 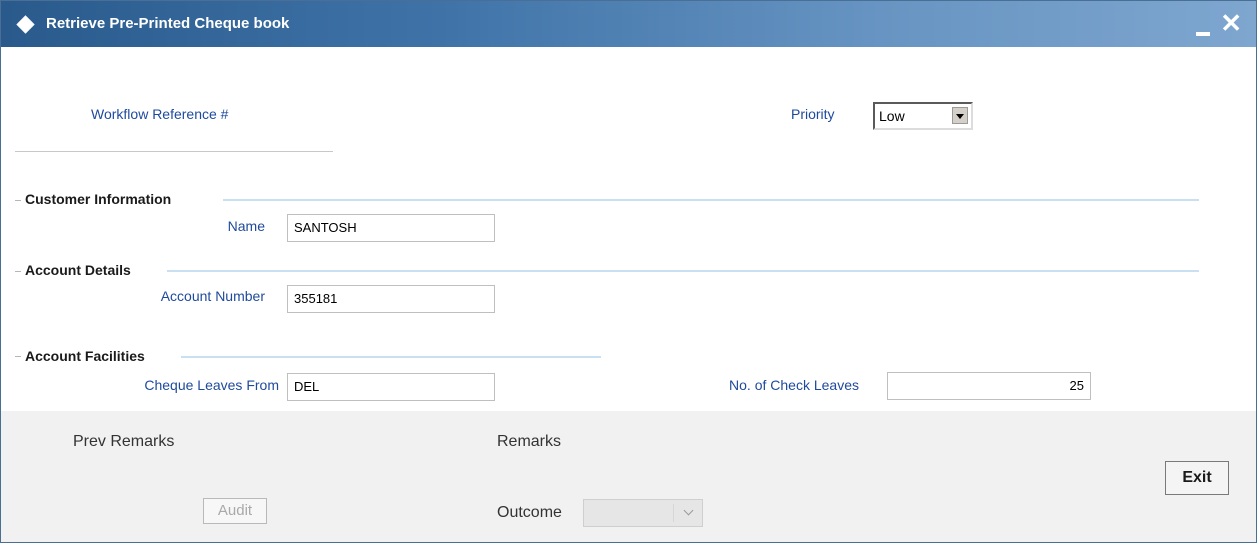 What do you see at coordinates (1231, 23) in the screenshot?
I see `close-icon: ✕` at bounding box center [1231, 23].